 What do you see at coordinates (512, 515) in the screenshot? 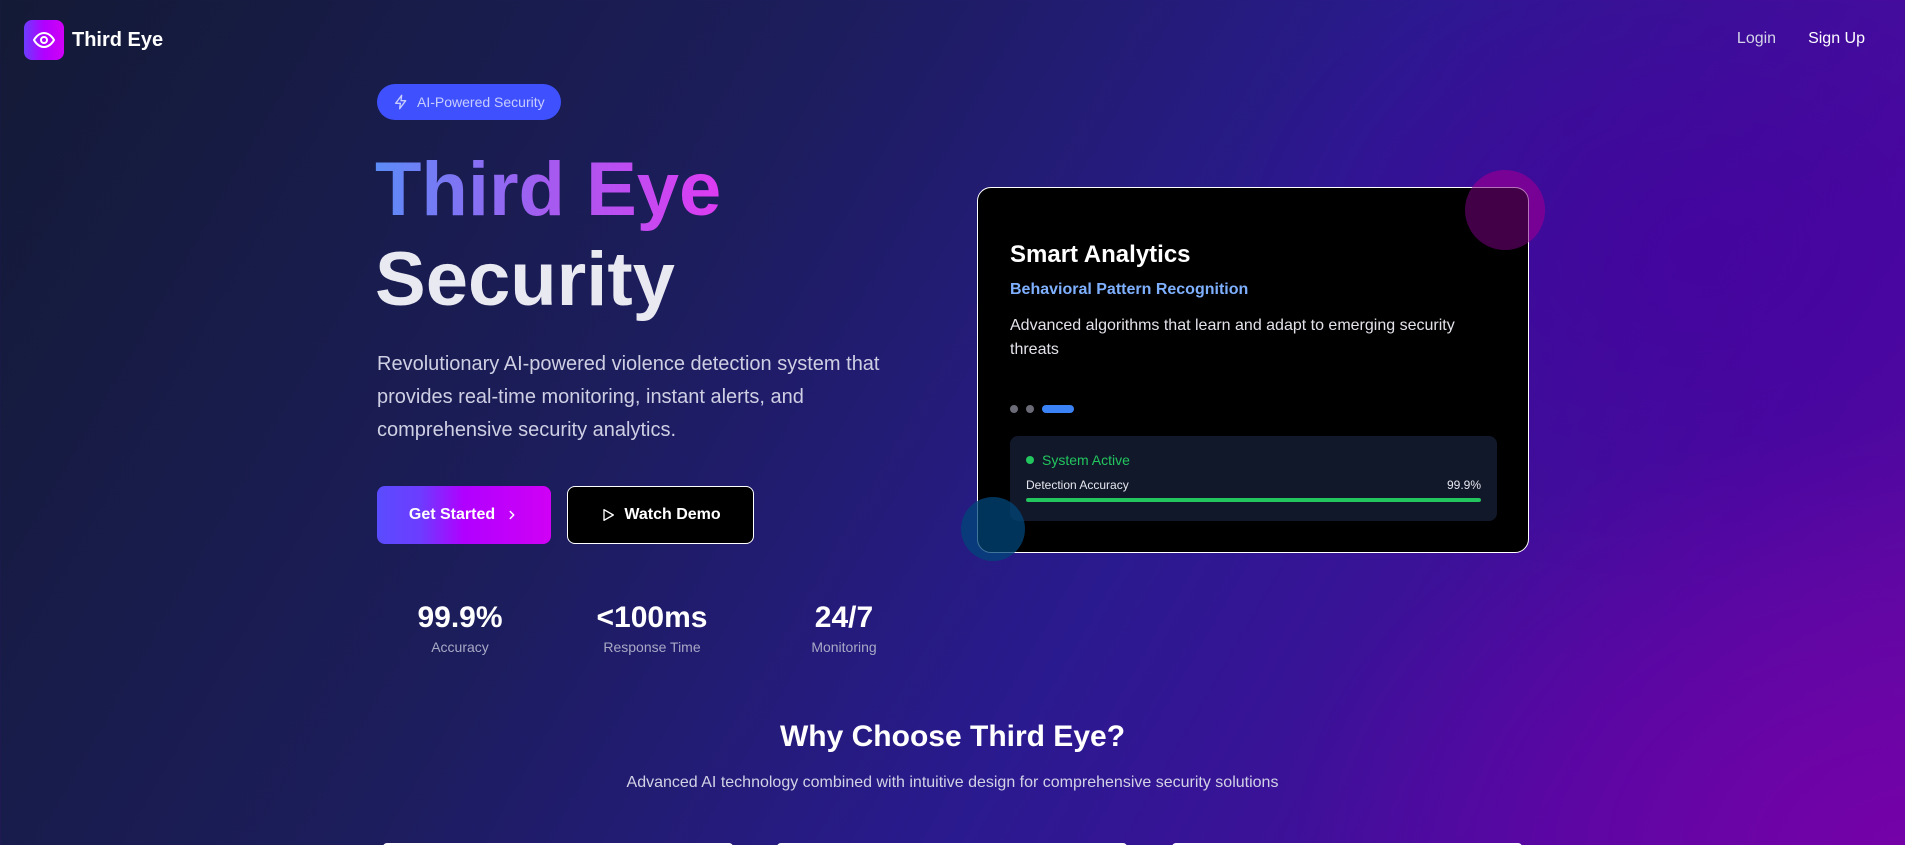
I see `chevron-right-icon` at bounding box center [512, 515].